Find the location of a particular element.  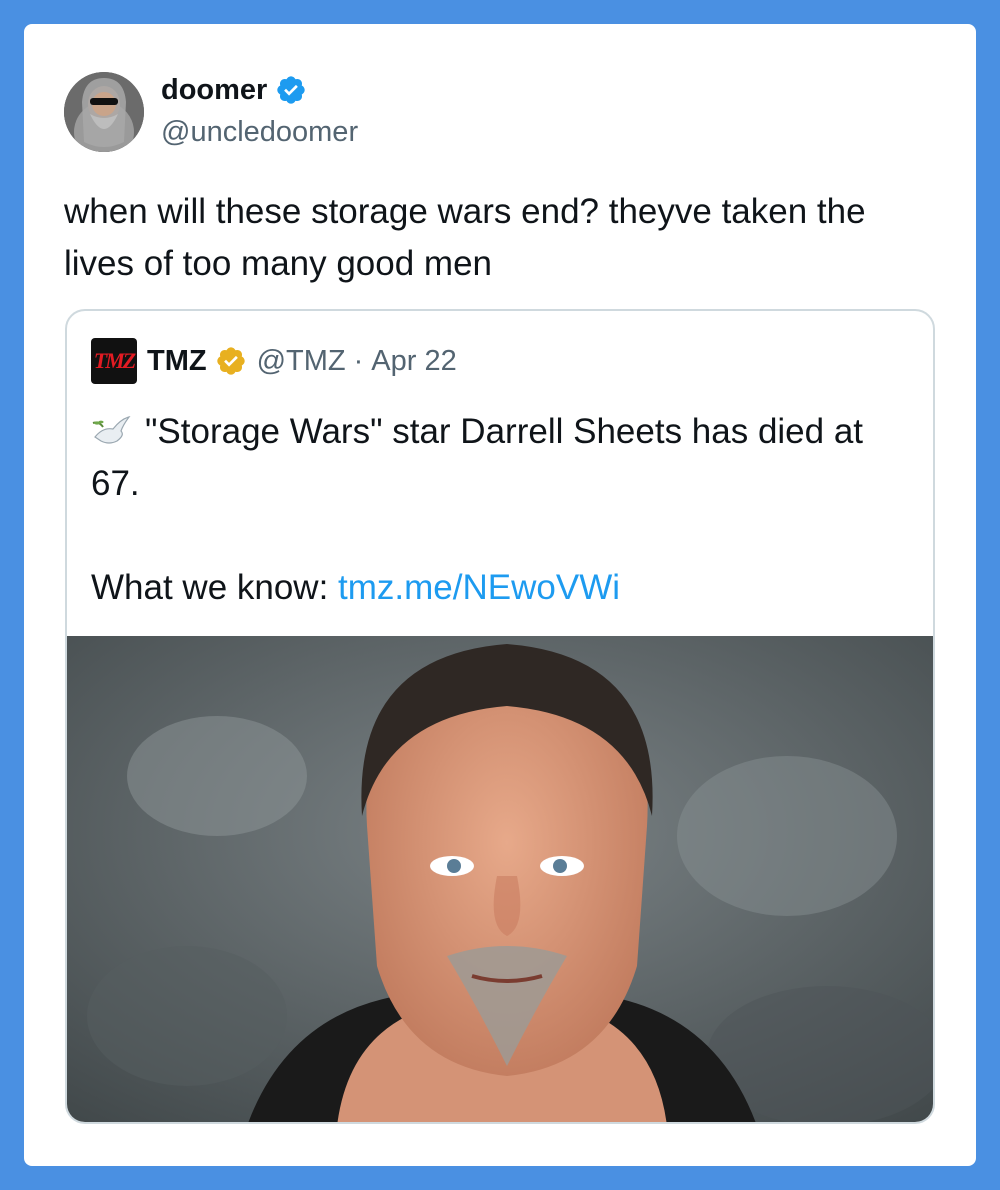

author-handle: @uncledoomer is located at coordinates (259, 132).